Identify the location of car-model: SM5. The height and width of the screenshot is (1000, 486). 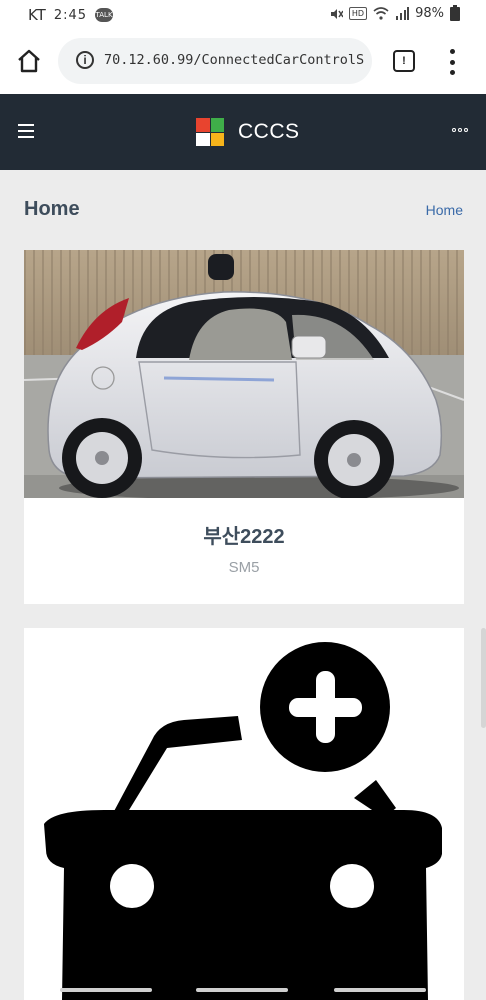
(244, 567).